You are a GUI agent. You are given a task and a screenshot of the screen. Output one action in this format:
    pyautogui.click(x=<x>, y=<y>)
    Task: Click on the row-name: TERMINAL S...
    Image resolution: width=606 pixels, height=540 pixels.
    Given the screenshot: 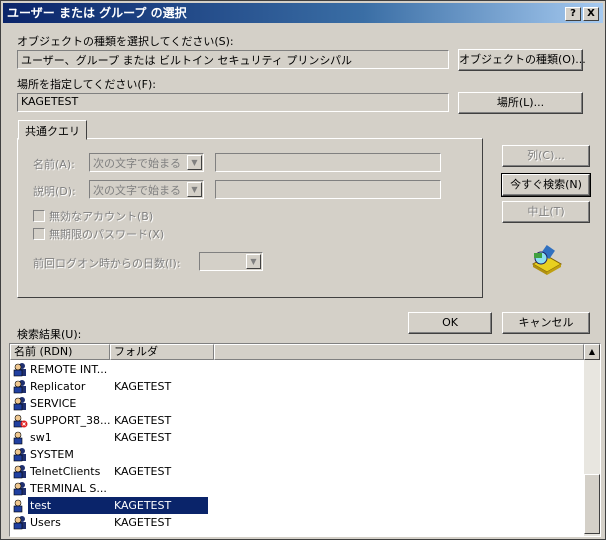 What is the action you would take?
    pyautogui.click(x=68, y=488)
    